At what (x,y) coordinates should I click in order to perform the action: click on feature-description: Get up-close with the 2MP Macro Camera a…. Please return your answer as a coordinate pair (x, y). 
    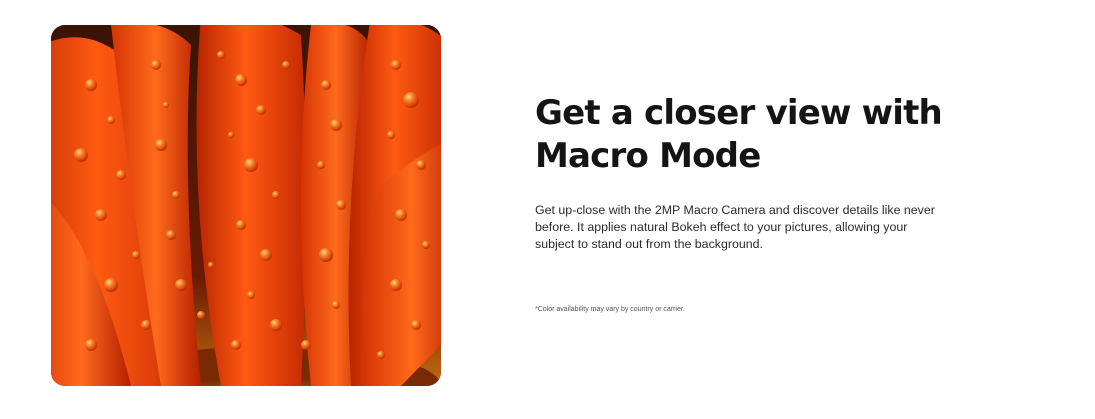
    Looking at the image, I should click on (735, 227).